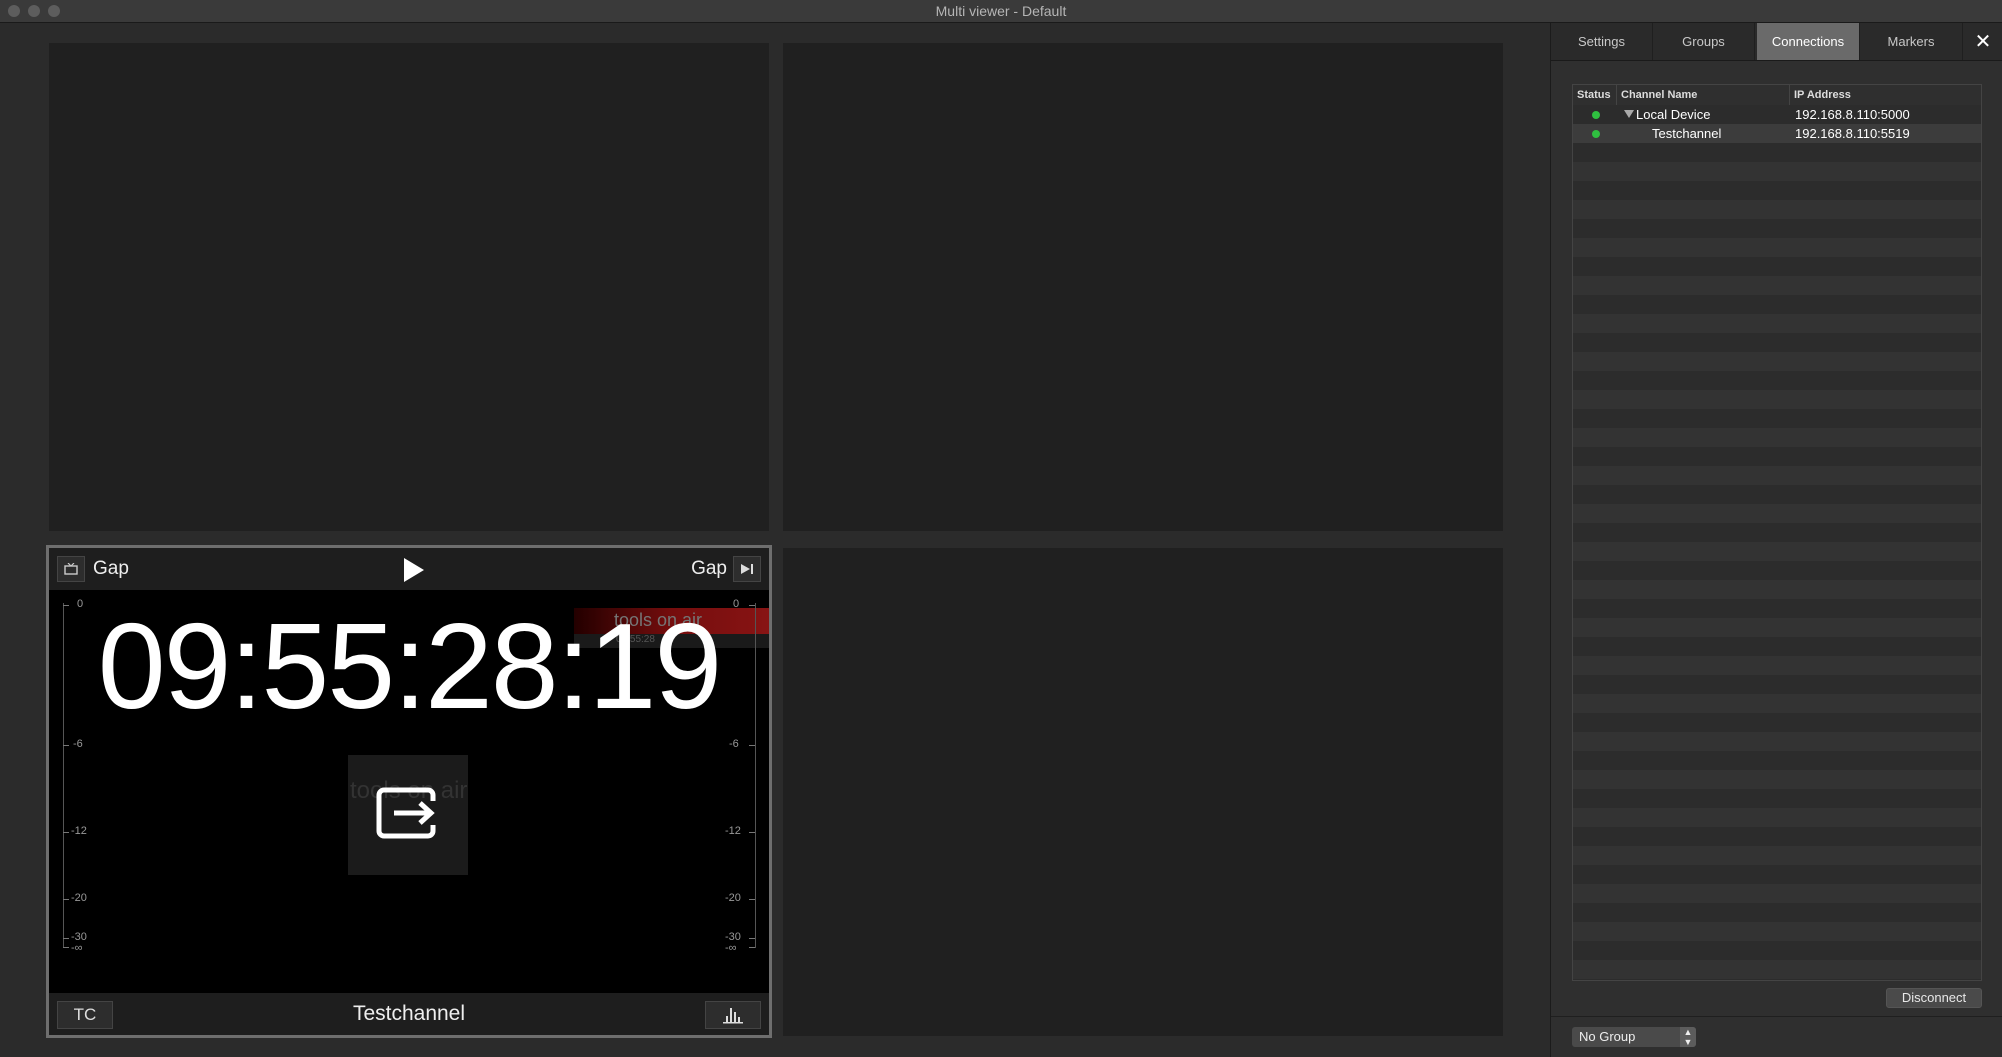 The image size is (2002, 1057). What do you see at coordinates (89, 776) in the screenshot?
I see `audio-meter-left: 0 -6 -12 -20 -30 -∞` at bounding box center [89, 776].